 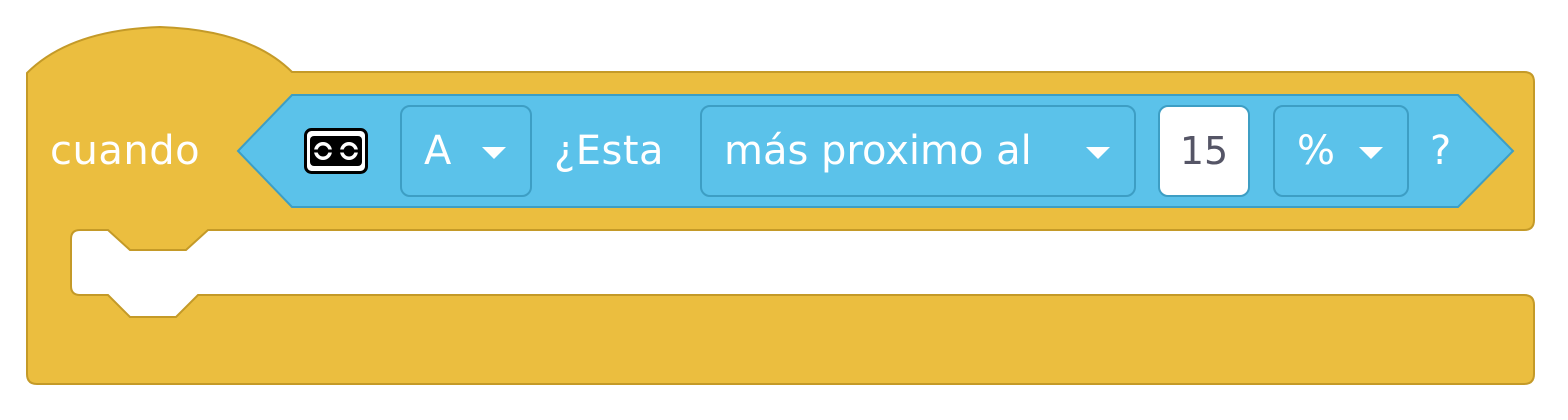 I want to click on unit-dropdown-value: %, so click(x=1316, y=151).